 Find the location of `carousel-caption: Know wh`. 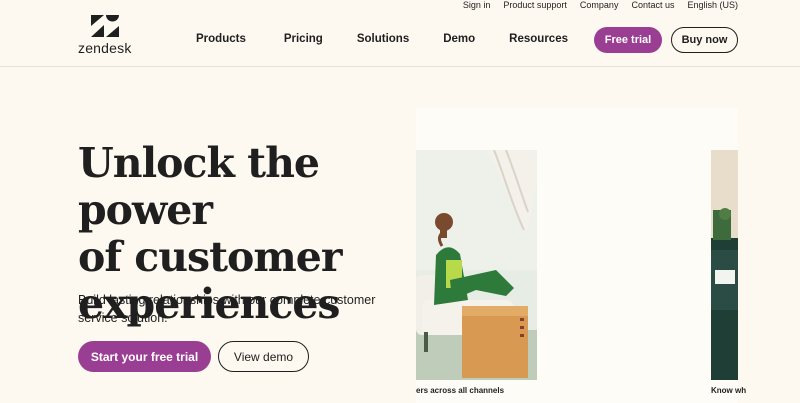

carousel-caption: Know wh is located at coordinates (729, 390).